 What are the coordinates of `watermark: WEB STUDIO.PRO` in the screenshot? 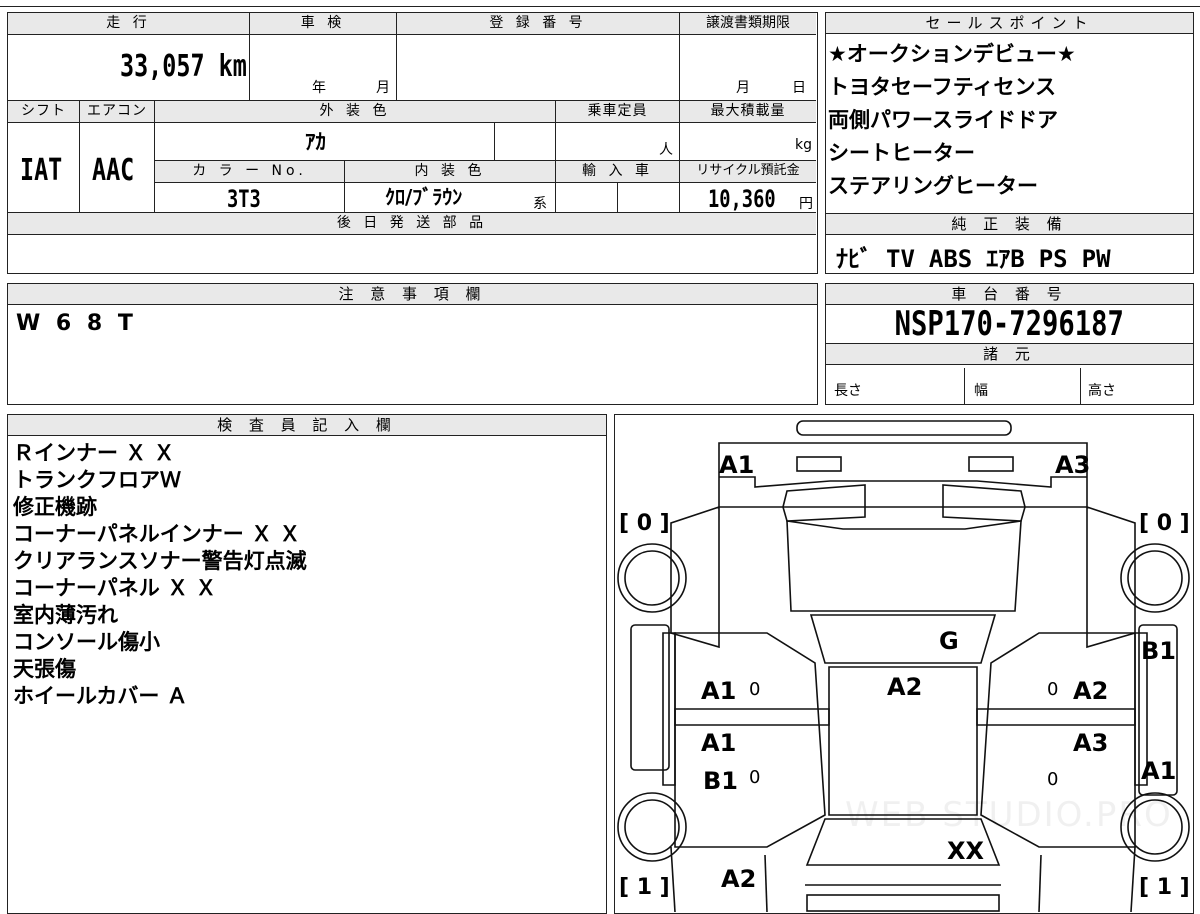 It's located at (1009, 815).